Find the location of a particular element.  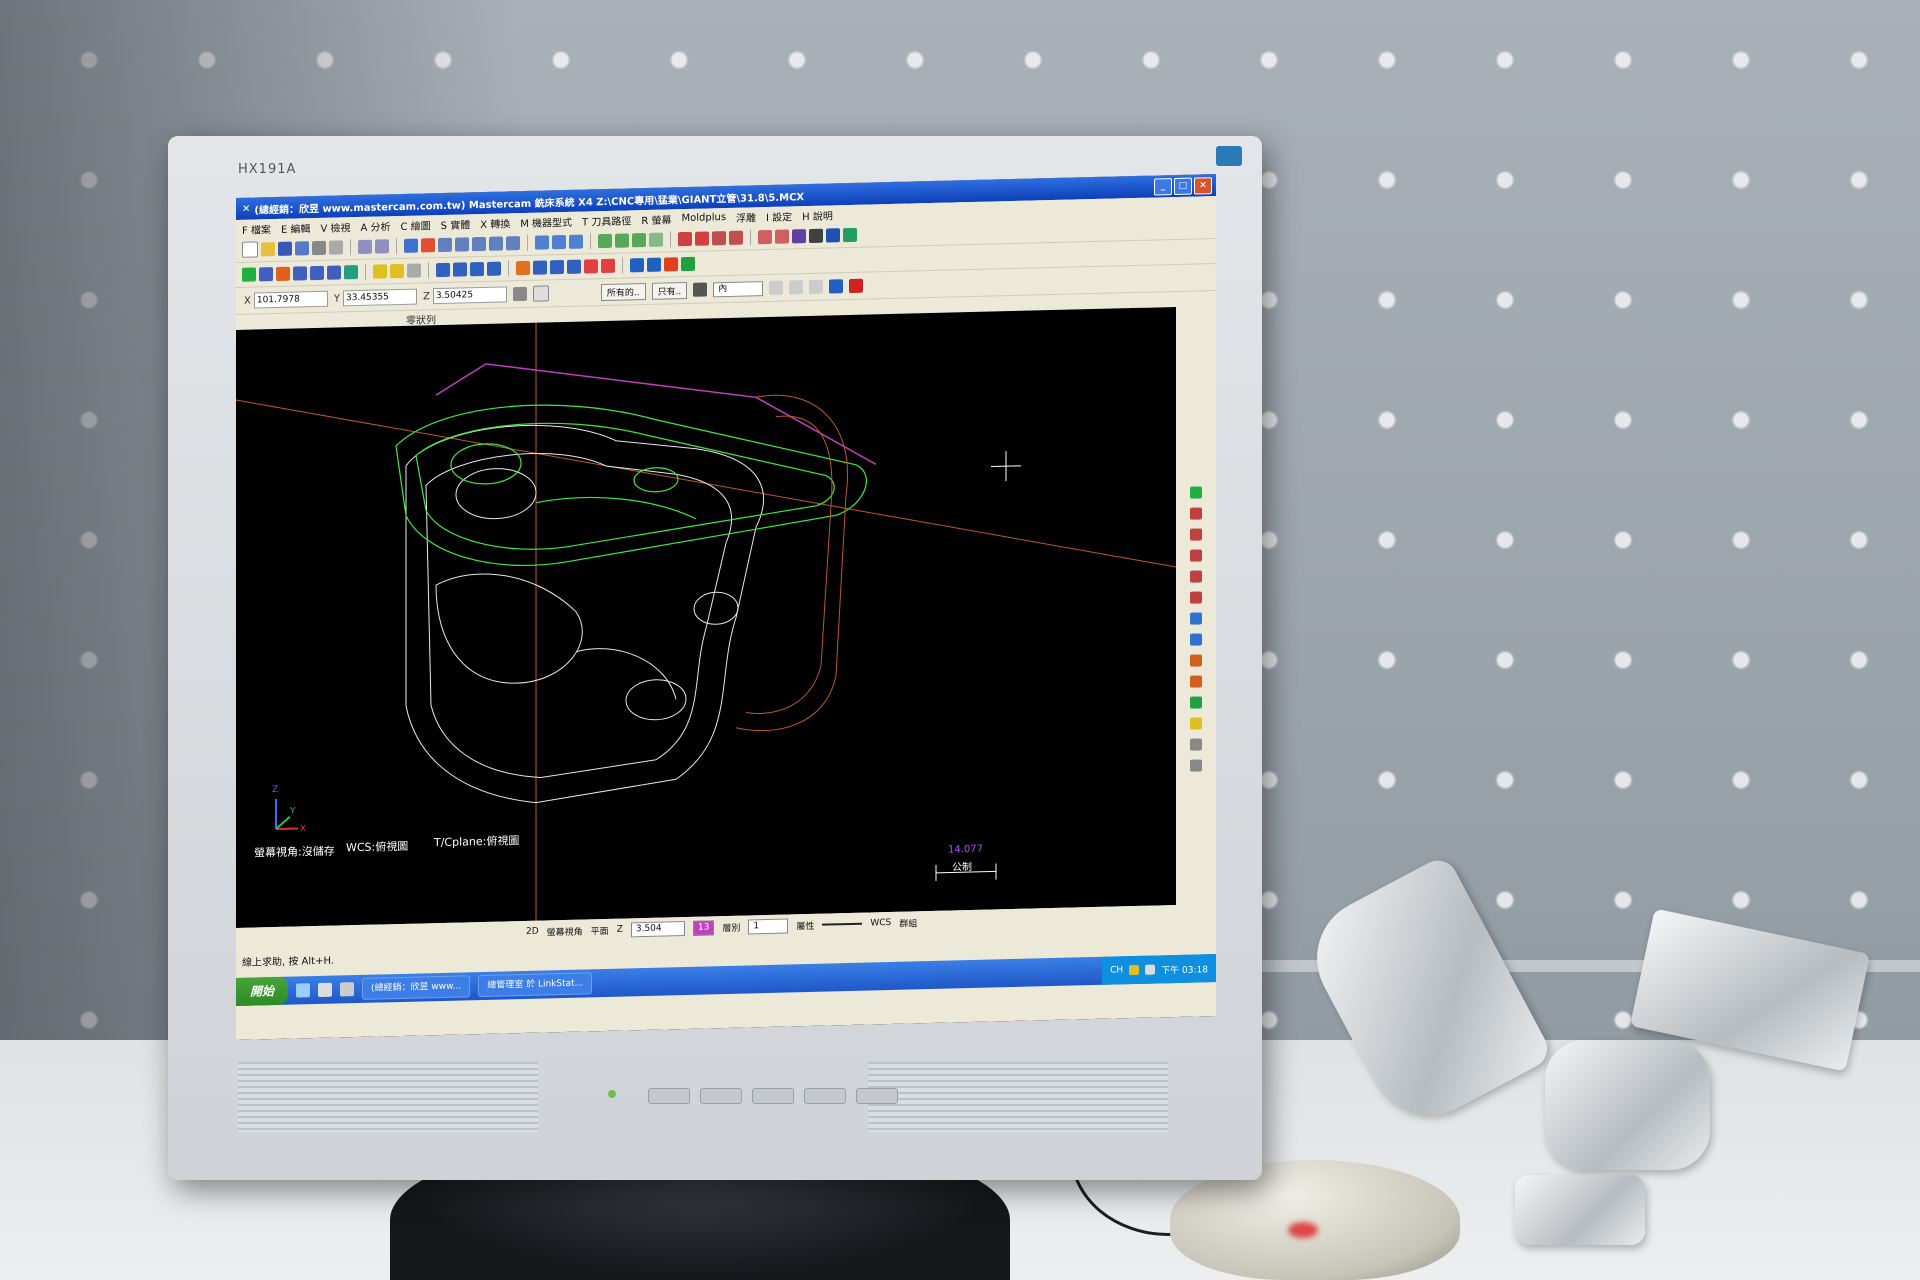

menu-moldplus: Moldplus is located at coordinates (703, 218).